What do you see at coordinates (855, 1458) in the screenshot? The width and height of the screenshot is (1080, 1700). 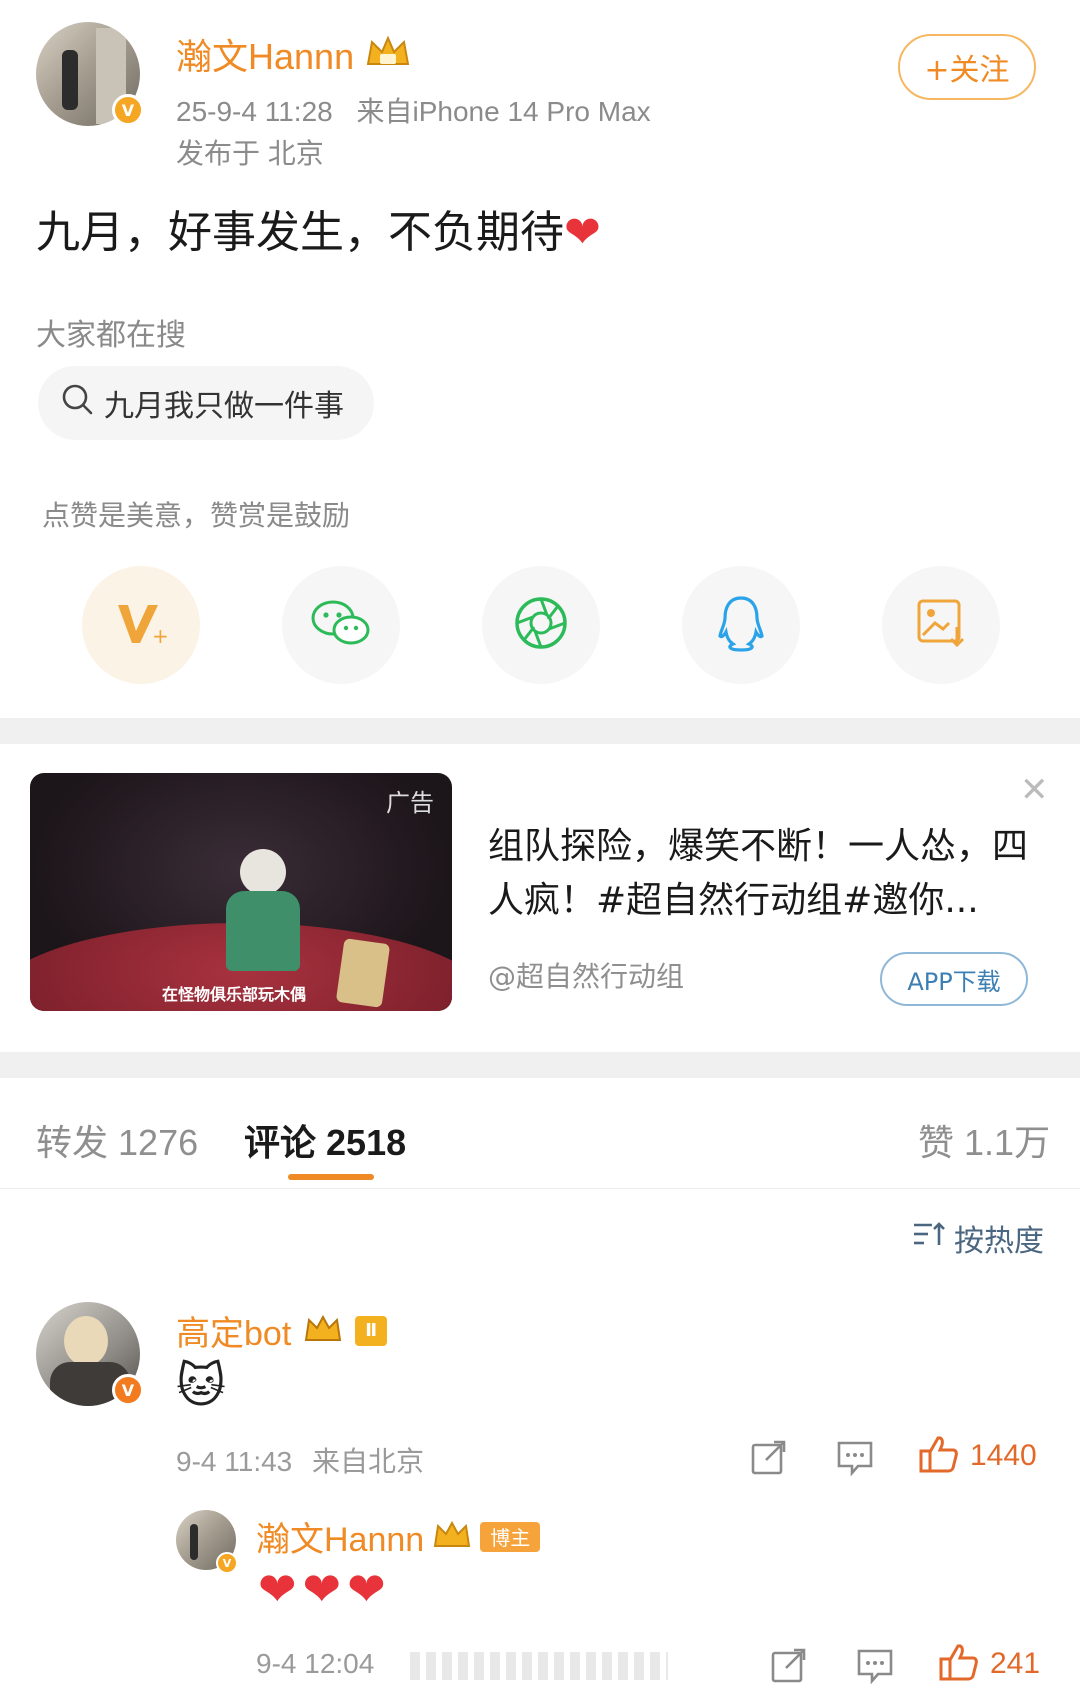 I see `reply-comment-icon` at bounding box center [855, 1458].